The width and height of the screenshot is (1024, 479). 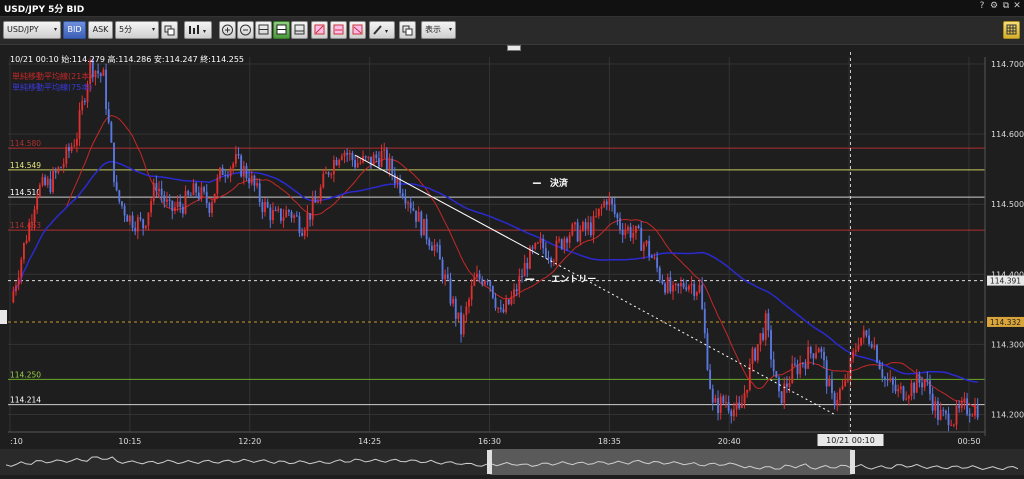 I want to click on timeframe-select: 5分 ▾, so click(x=137, y=30).